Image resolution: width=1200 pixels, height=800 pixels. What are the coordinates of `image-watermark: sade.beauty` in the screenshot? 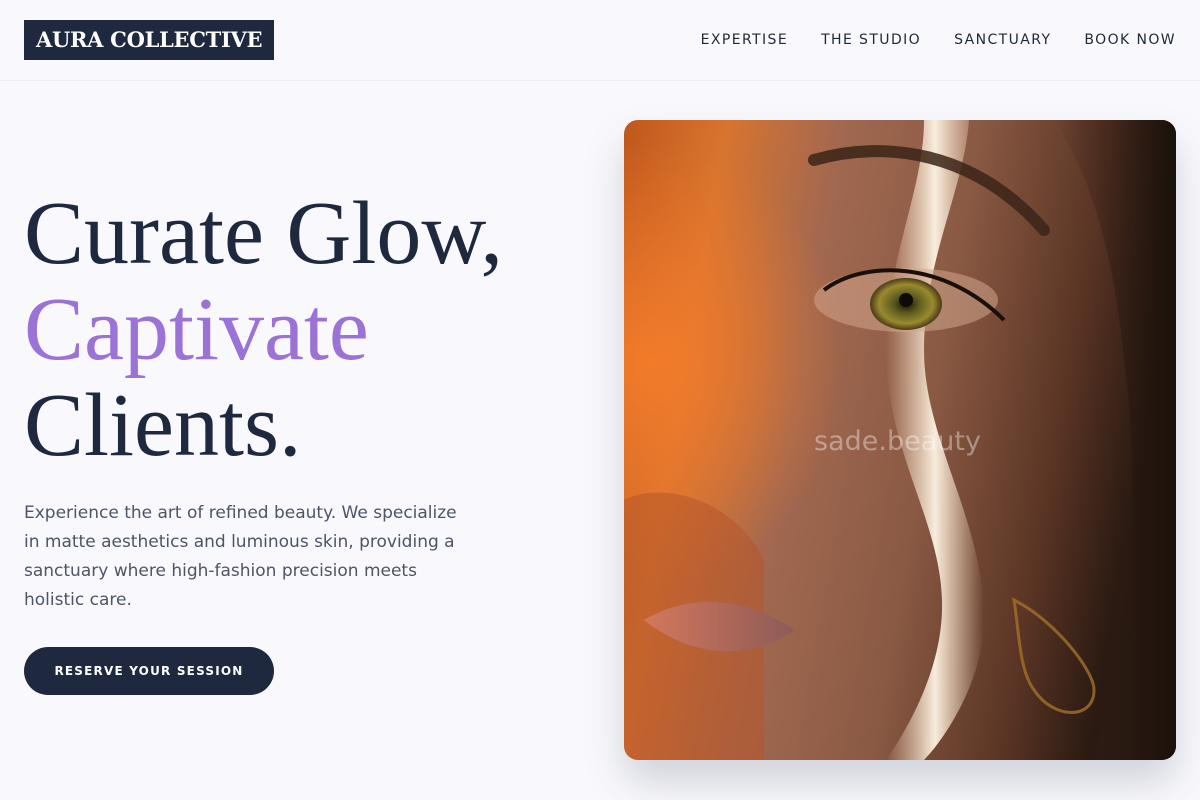 It's located at (897, 441).